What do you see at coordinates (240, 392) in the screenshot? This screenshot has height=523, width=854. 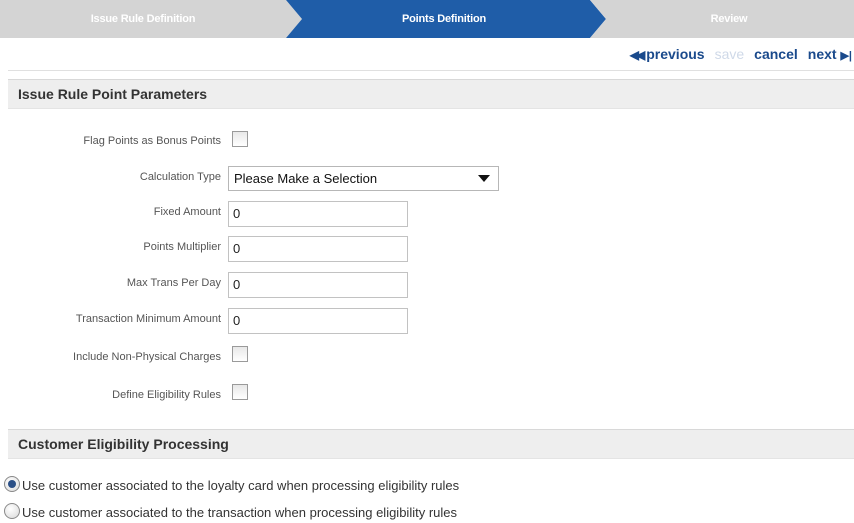 I see `eligibility-rules-checkbox` at bounding box center [240, 392].